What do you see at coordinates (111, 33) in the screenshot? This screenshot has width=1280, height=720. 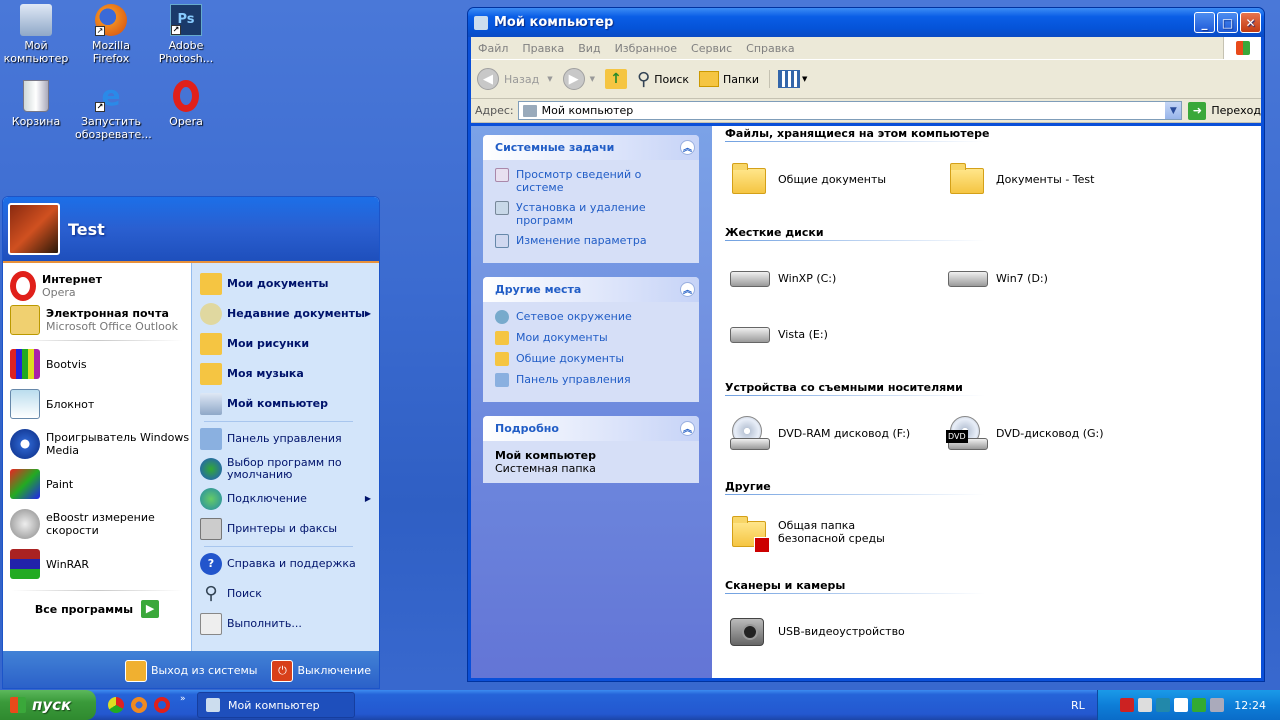 I see `desktop-icon-firefox: ↗ Mozilla Firefox` at bounding box center [111, 33].